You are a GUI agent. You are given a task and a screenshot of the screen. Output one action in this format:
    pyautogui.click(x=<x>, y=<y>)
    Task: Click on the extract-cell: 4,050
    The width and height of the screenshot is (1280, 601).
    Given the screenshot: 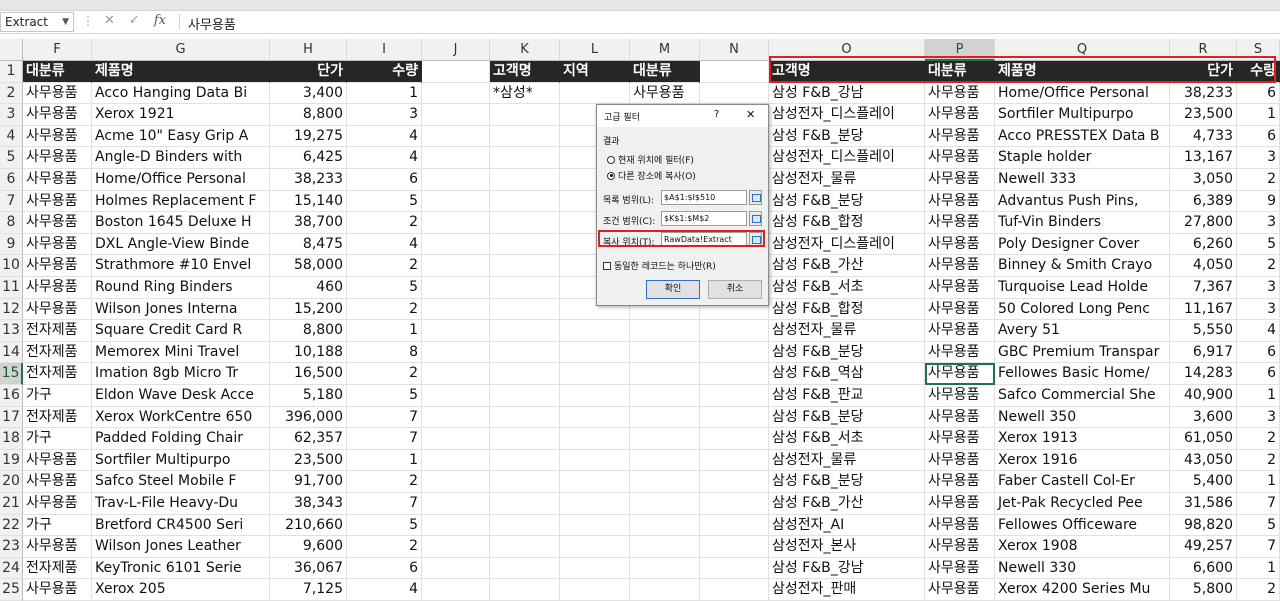 What is the action you would take?
    pyautogui.click(x=1203, y=266)
    